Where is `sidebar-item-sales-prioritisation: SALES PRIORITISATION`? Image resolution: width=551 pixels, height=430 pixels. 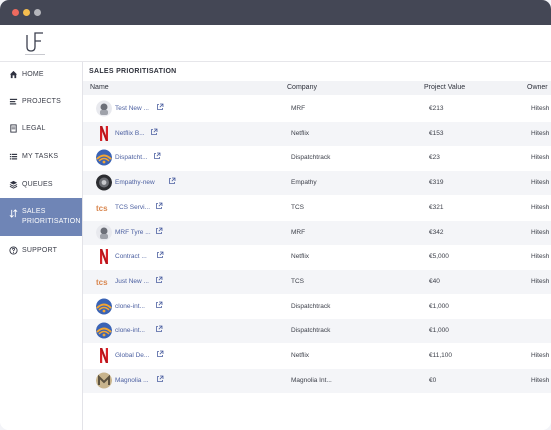 sidebar-item-sales-prioritisation: SALES PRIORITISATION is located at coordinates (41, 217).